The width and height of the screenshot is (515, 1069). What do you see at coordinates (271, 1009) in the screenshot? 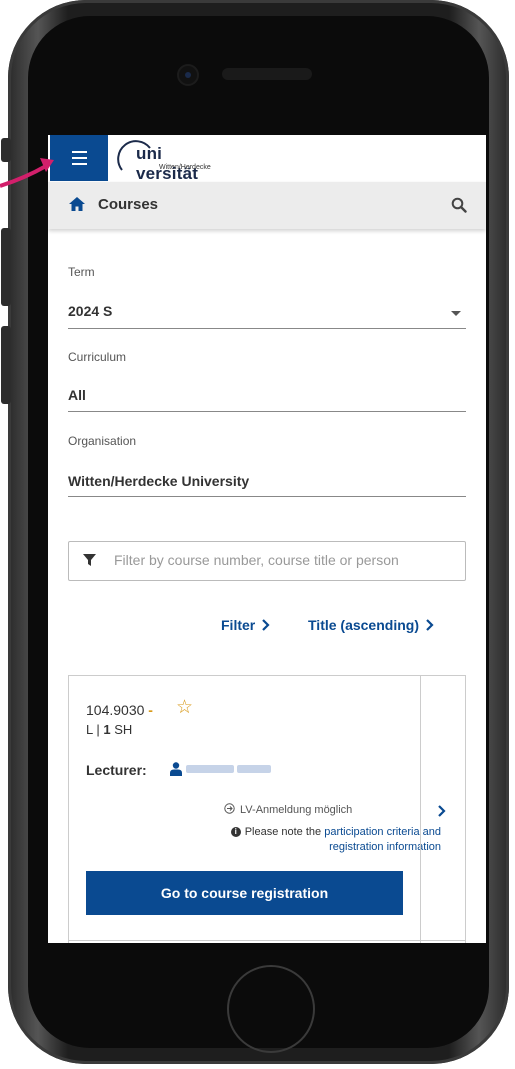
I see `home-button` at bounding box center [271, 1009].